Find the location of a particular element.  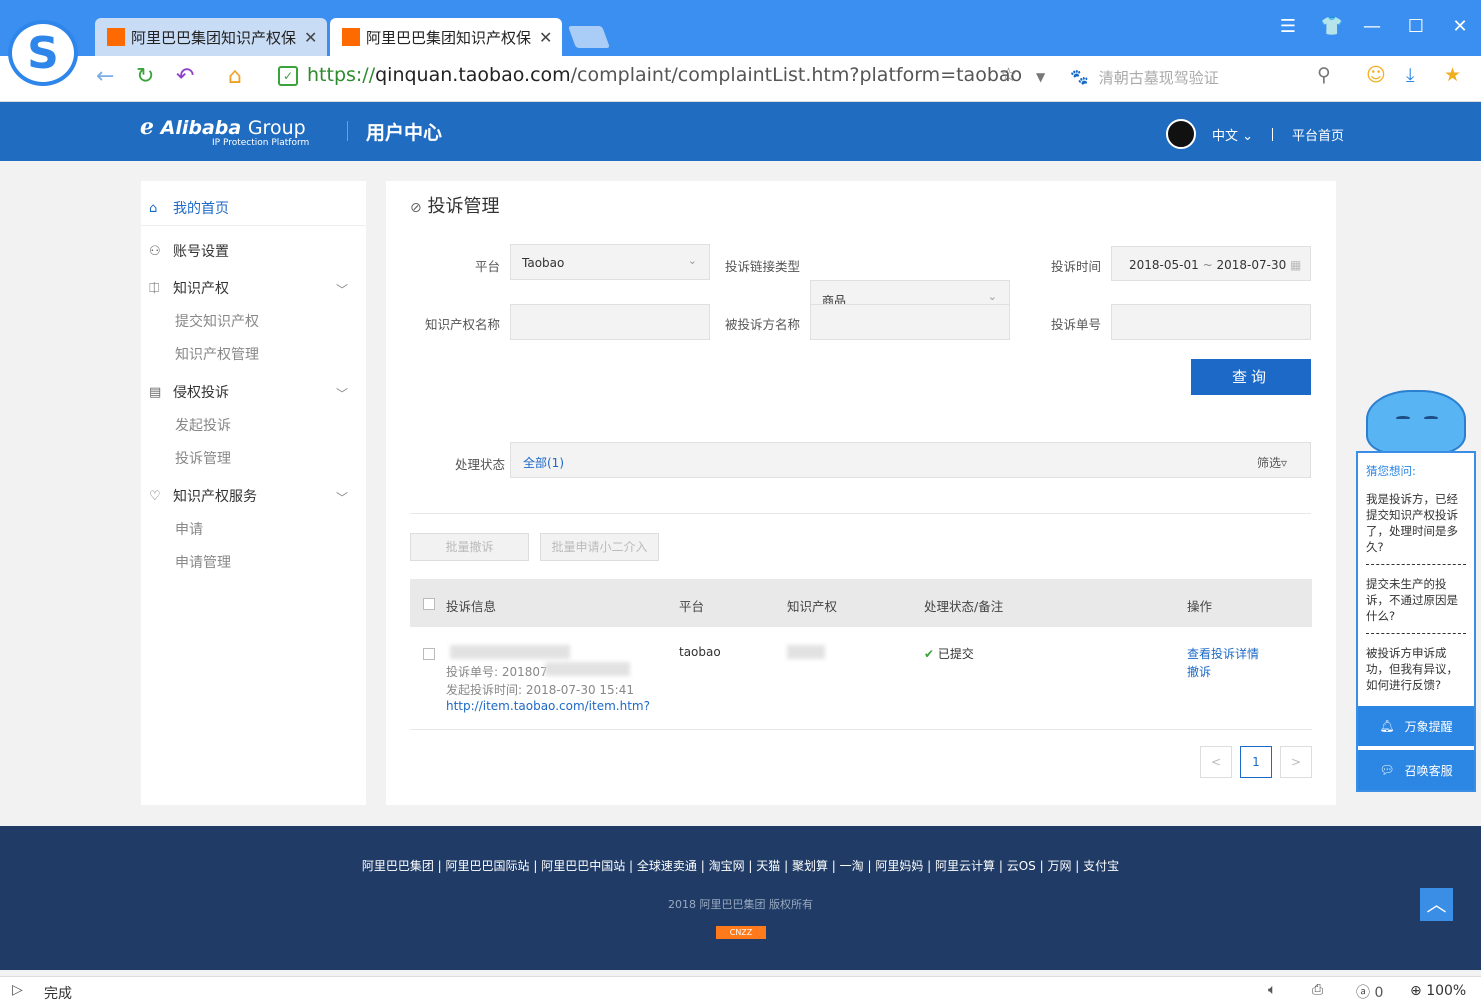

redacted-ip is located at coordinates (806, 652).